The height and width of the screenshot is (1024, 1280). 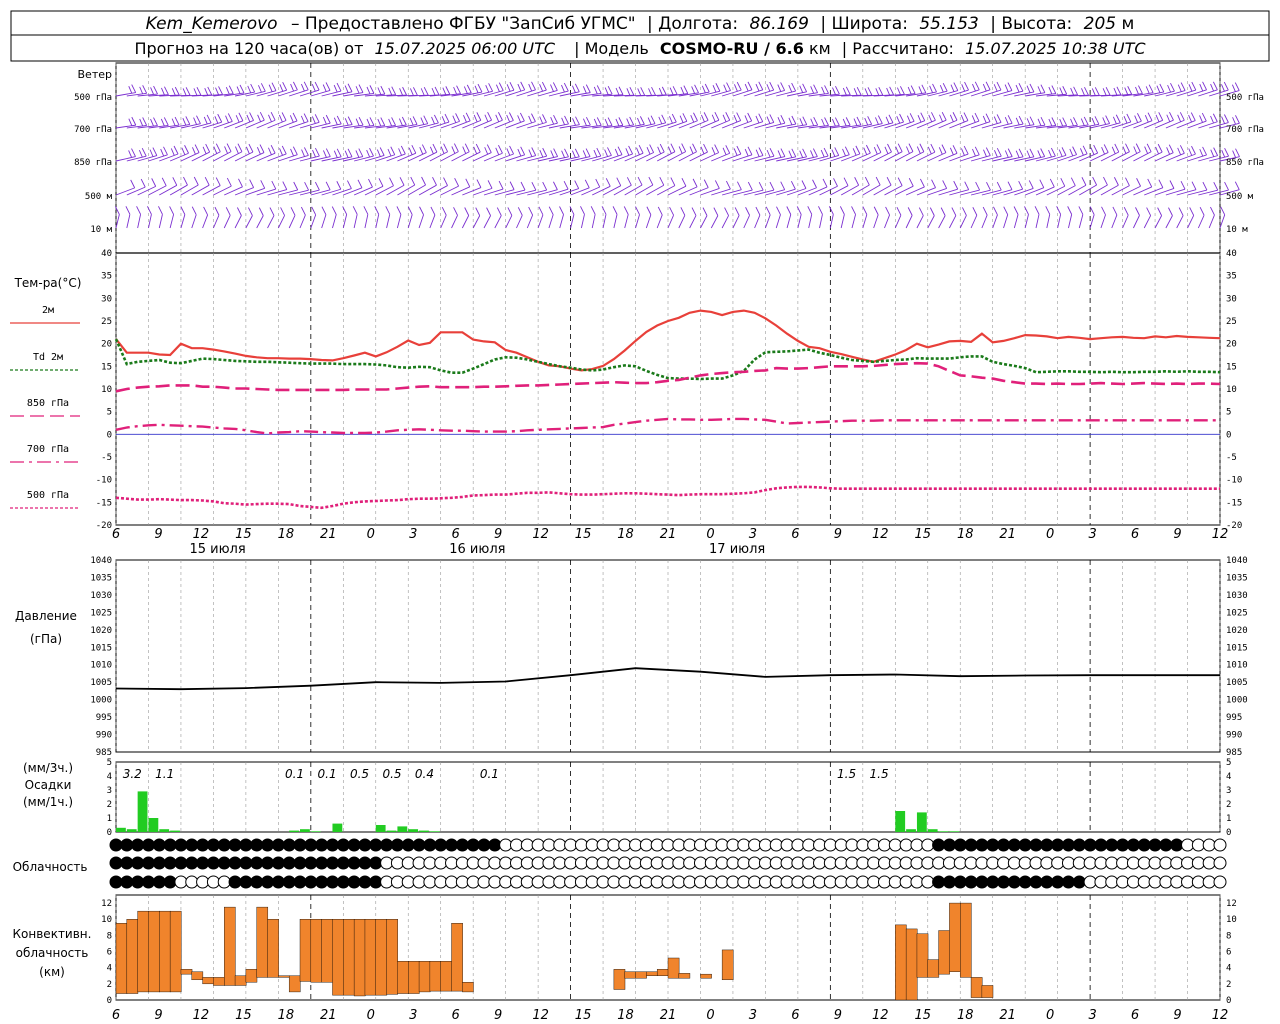 What do you see at coordinates (104, 503) in the screenshot?
I see `temp-ytick-left: -15` at bounding box center [104, 503].